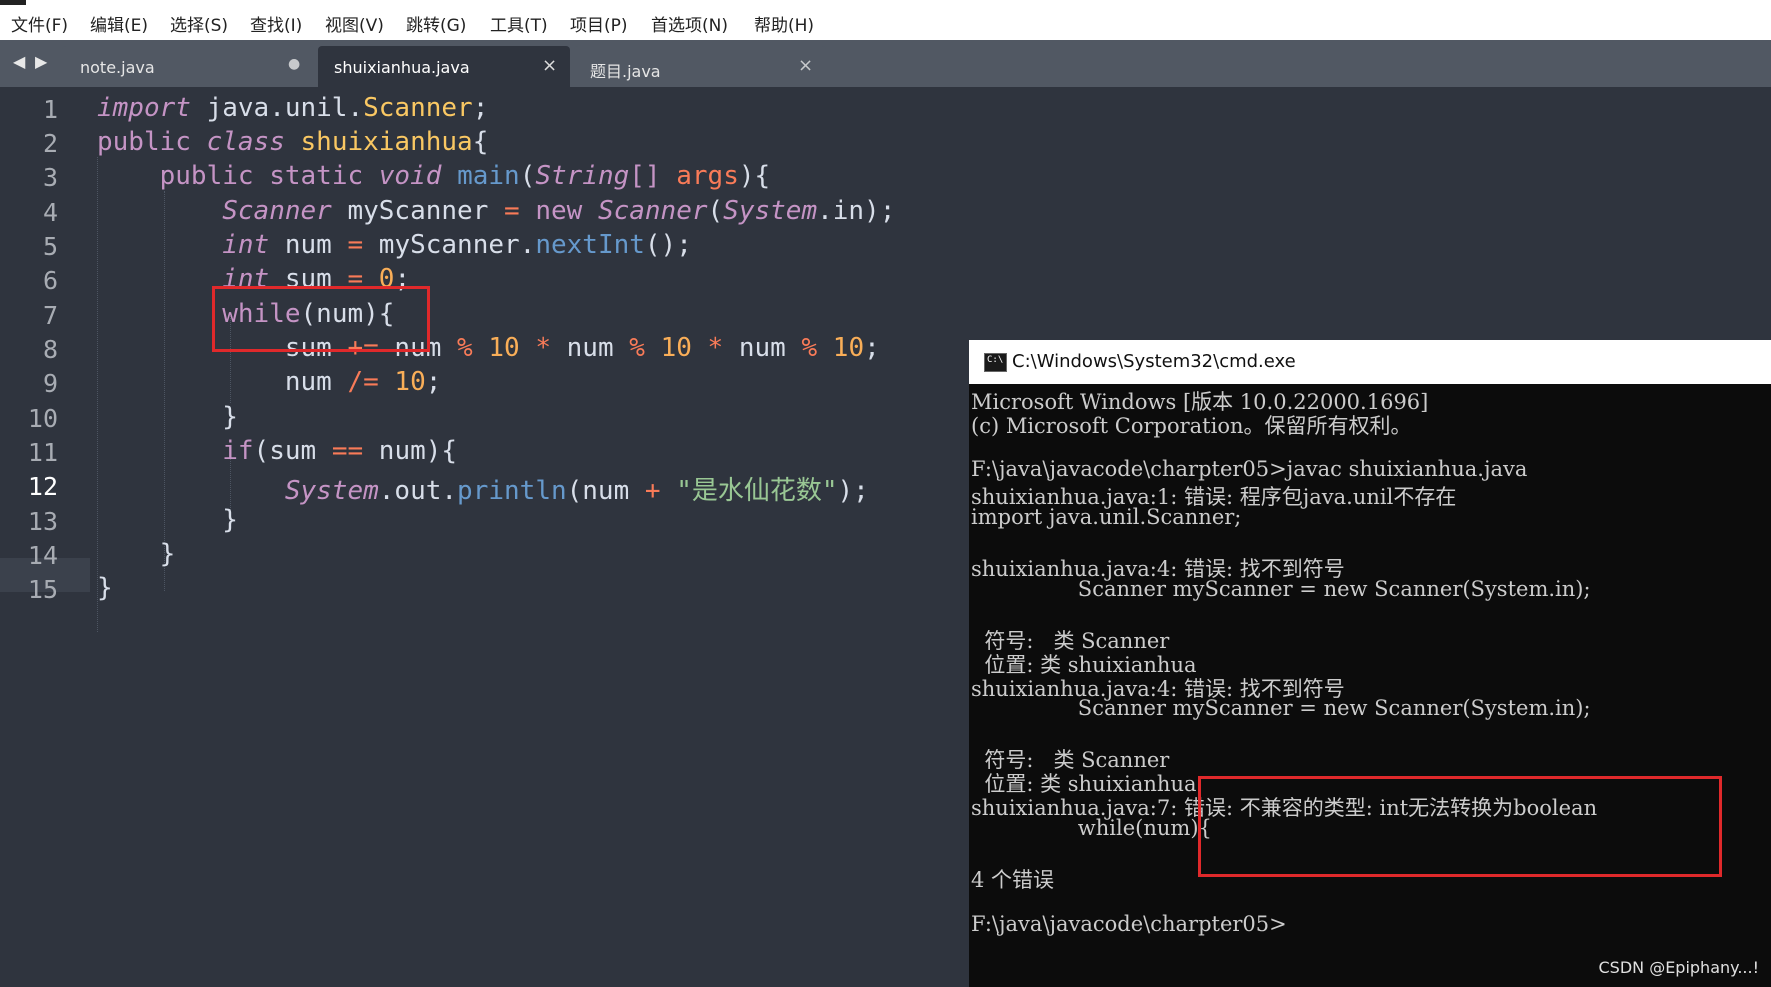  I want to click on tab-label: 题目.java, so click(625, 71).